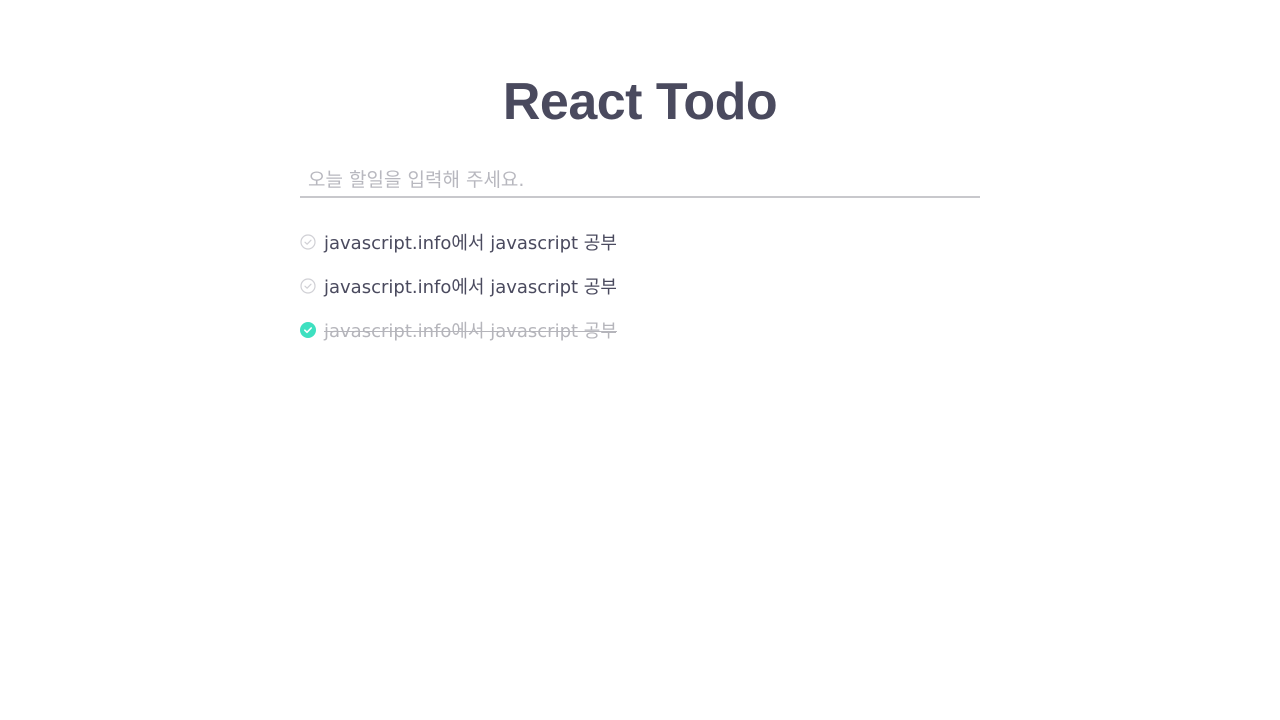  What do you see at coordinates (308, 330) in the screenshot?
I see `circle-check-filled-icon` at bounding box center [308, 330].